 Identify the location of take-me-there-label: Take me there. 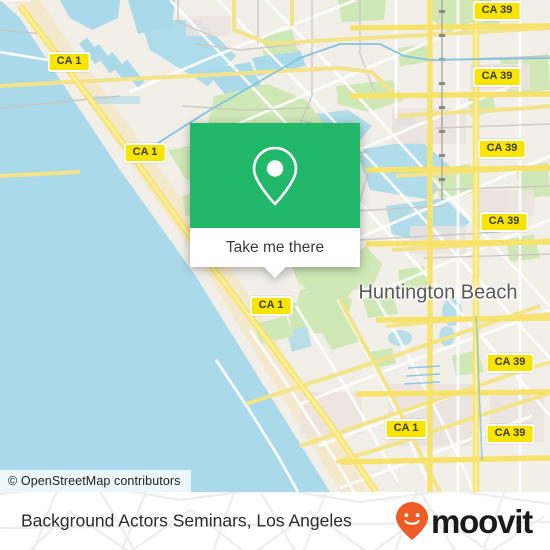
(275, 247).